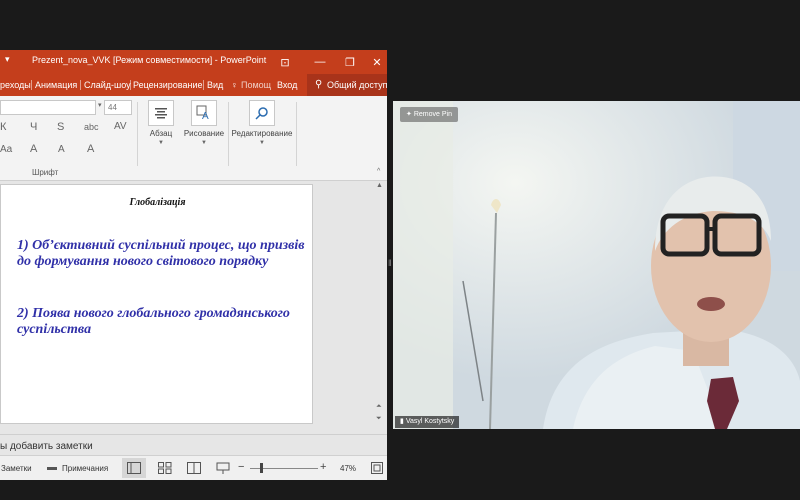 This screenshot has width=800, height=500. Describe the element at coordinates (85, 468) in the screenshot. I see `comments-button: Примечания` at that location.